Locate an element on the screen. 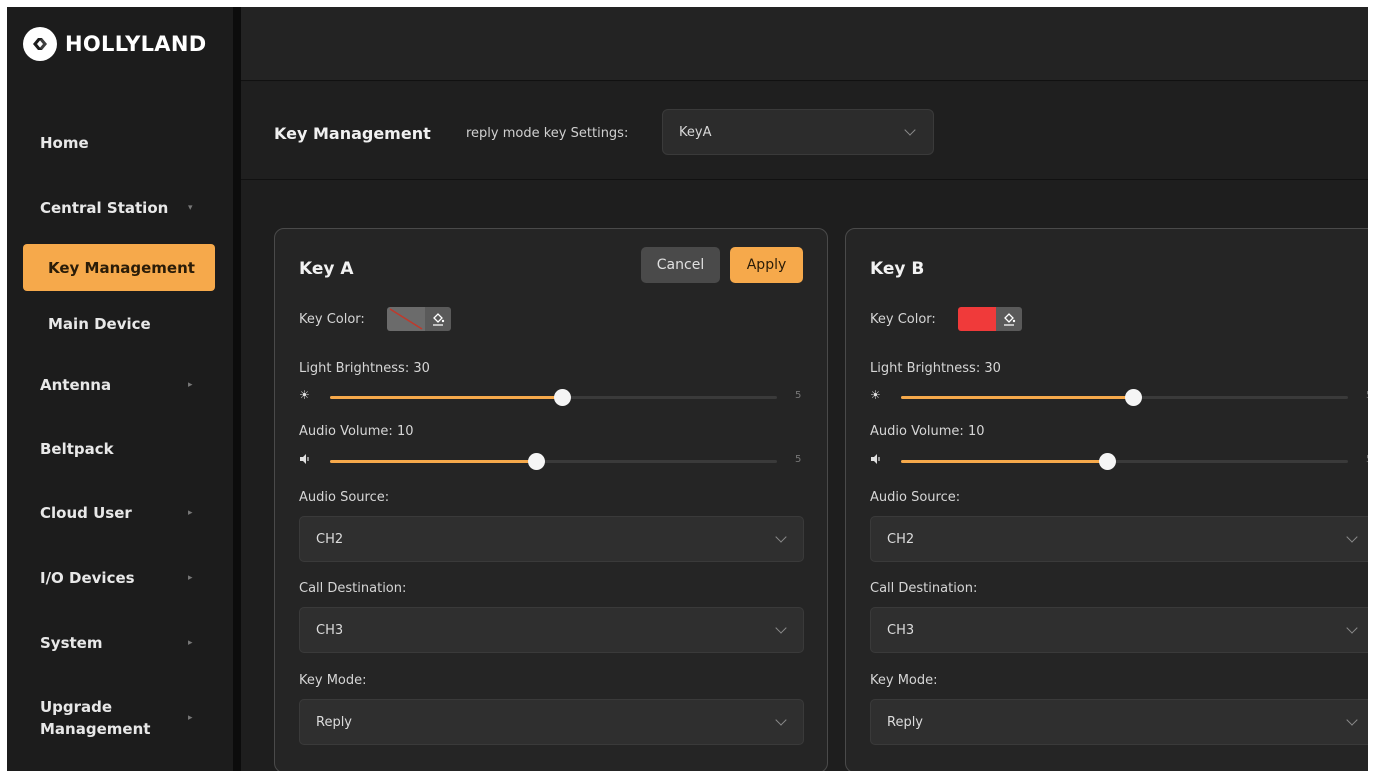 This screenshot has width=1373, height=771. sidebar-item-cloud-user: Cloud User ▸ is located at coordinates (120, 513).